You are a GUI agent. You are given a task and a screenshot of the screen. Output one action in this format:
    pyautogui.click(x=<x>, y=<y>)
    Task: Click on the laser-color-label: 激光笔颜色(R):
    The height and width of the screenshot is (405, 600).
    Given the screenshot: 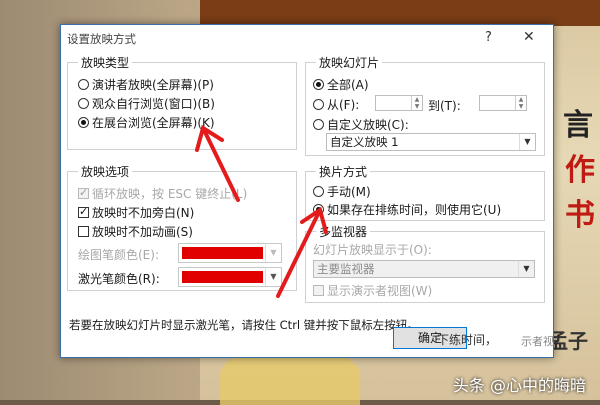 What is the action you would take?
    pyautogui.click(x=119, y=279)
    